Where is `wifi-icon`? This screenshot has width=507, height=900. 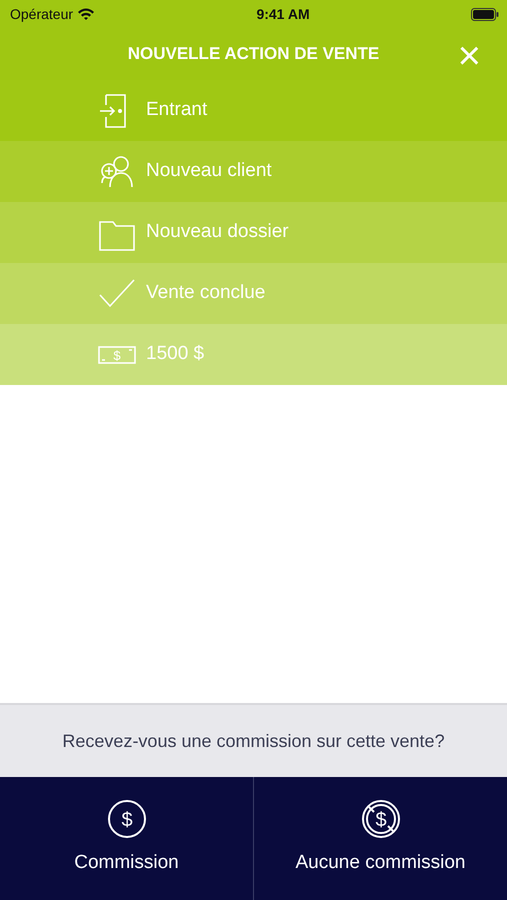
wifi-icon is located at coordinates (86, 14).